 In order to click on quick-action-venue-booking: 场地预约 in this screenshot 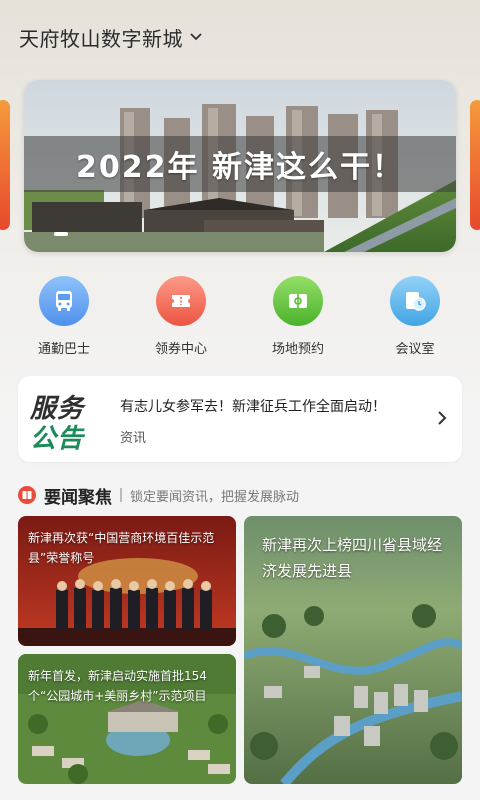, I will do `click(298, 316)`.